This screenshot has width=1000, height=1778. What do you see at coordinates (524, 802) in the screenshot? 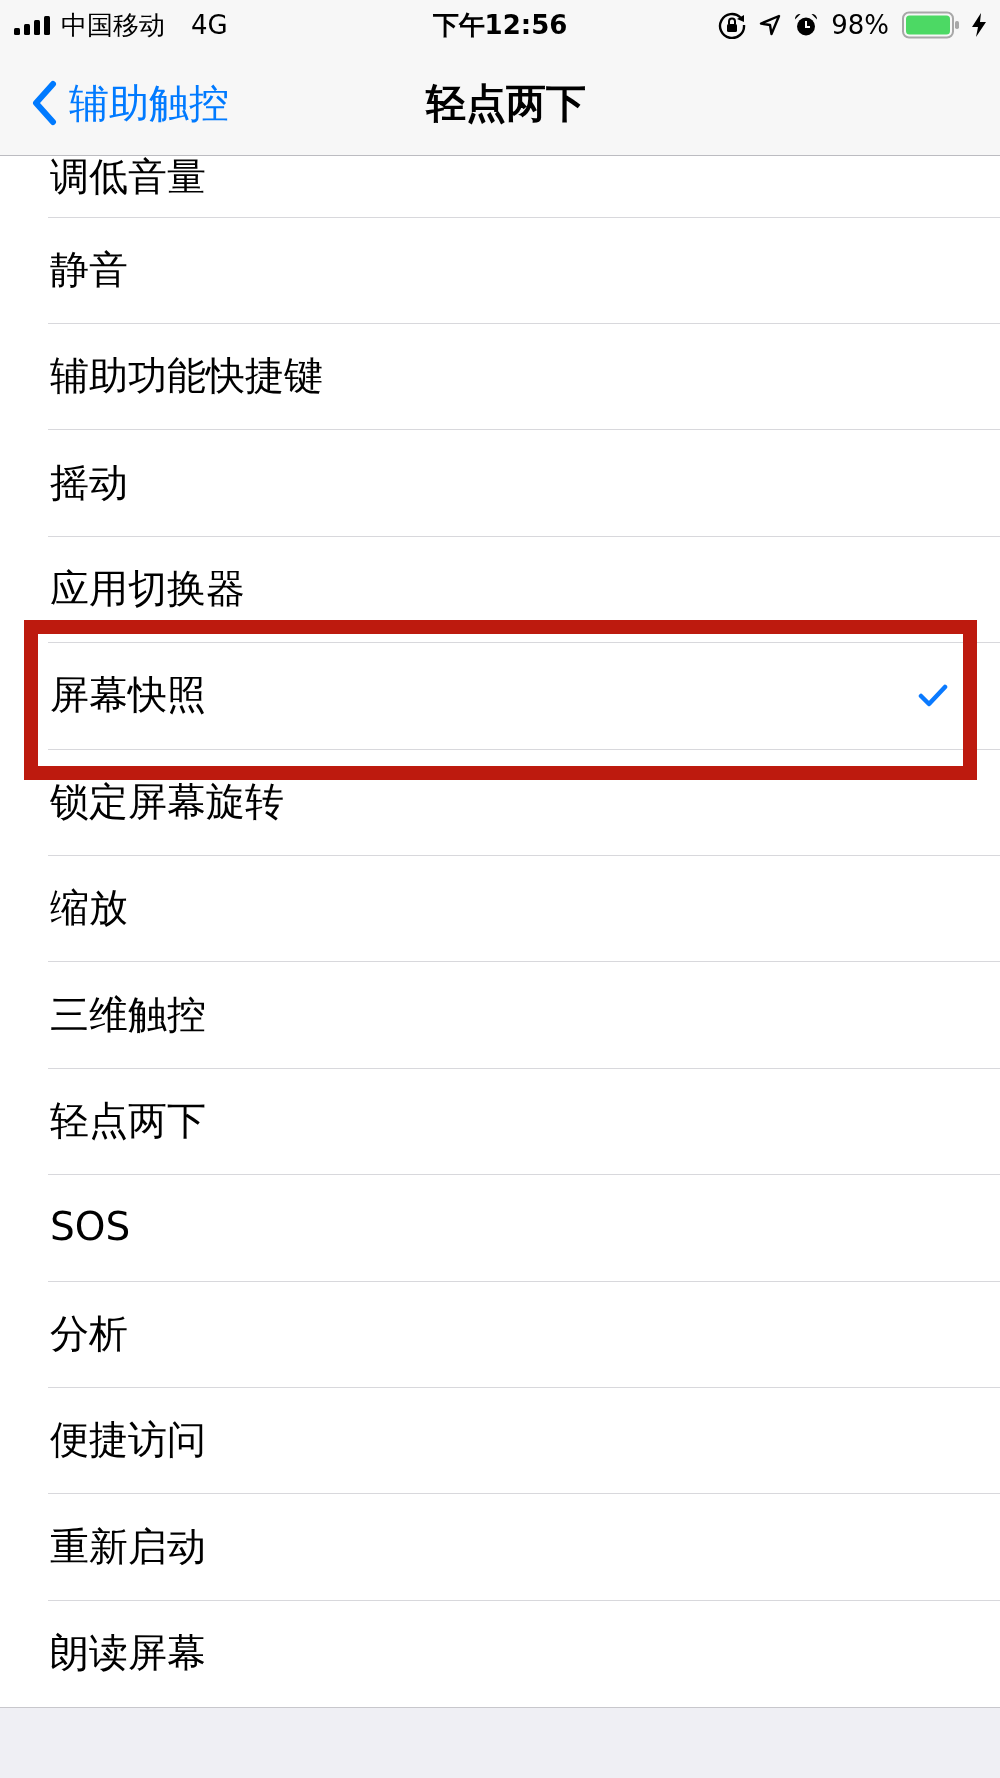
I see `option-item: 锁定屏幕旋转` at bounding box center [524, 802].